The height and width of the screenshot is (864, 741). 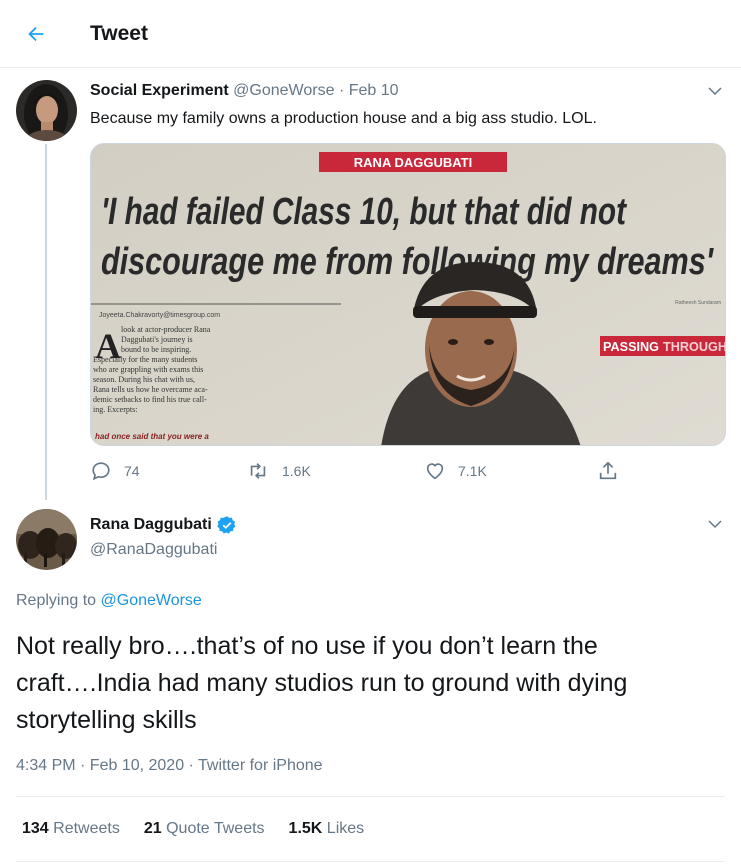 I want to click on author-handle: @RanaDaggubati, so click(x=153, y=550).